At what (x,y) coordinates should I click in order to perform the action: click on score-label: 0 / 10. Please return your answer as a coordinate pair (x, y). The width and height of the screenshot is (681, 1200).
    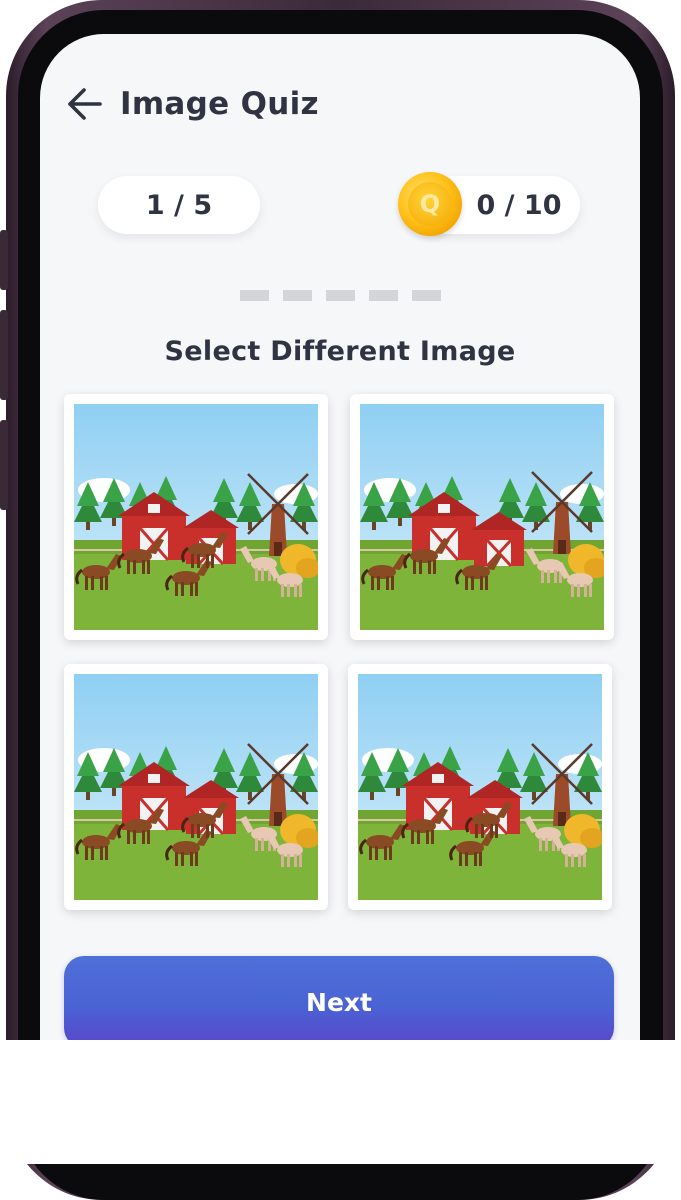
    Looking at the image, I should click on (519, 205).